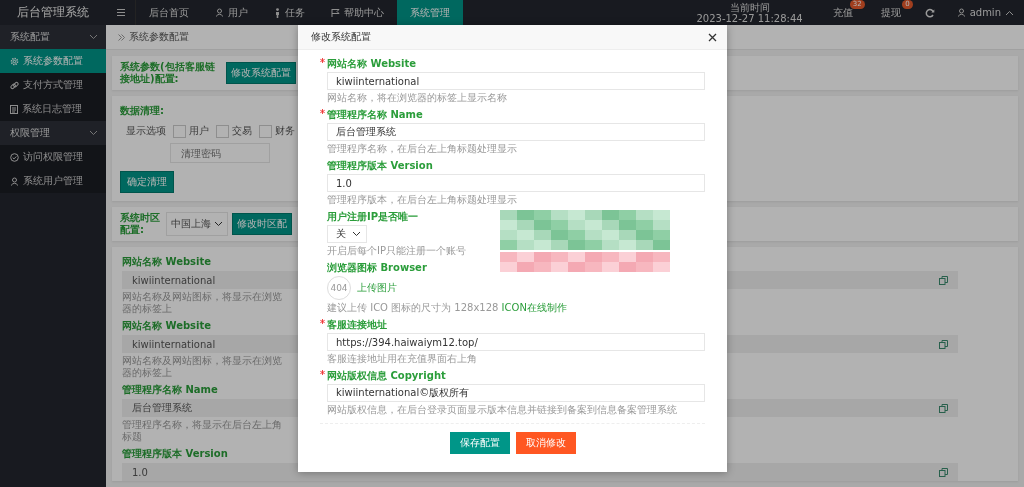 The height and width of the screenshot is (487, 1024). I want to click on help-text: 网站名称，将在浏览器的标签上显示名称, so click(417, 98).